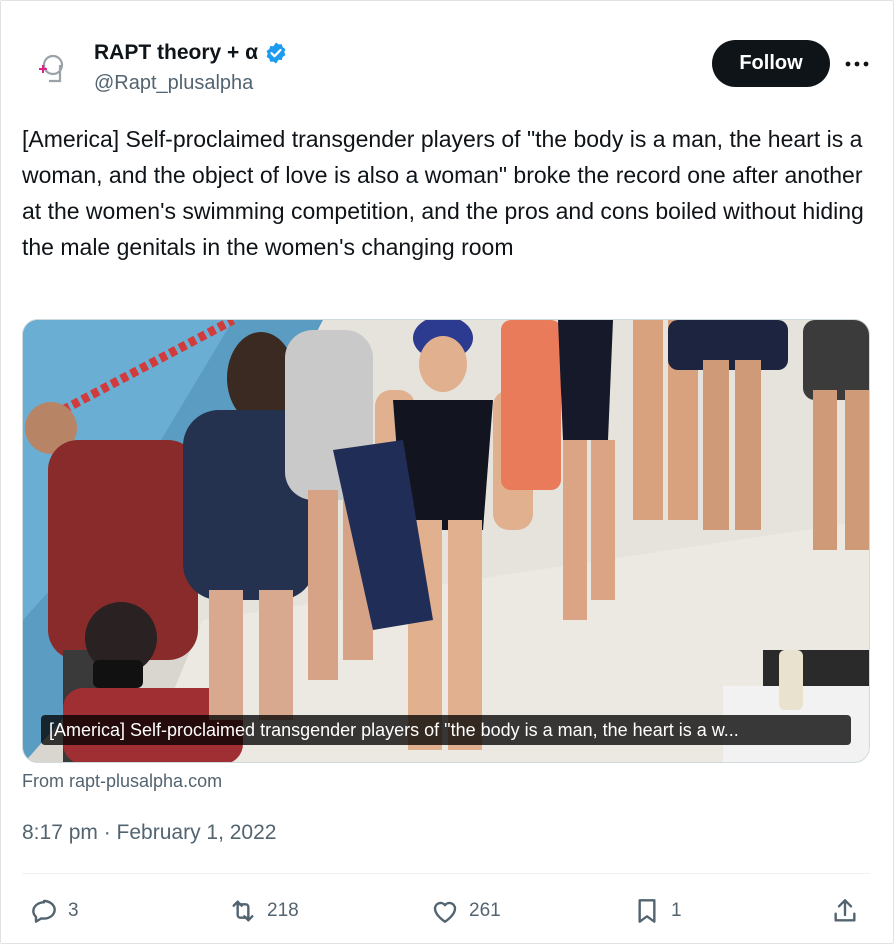  I want to click on action-bar: 3 218 261 1, so click(447, 911).